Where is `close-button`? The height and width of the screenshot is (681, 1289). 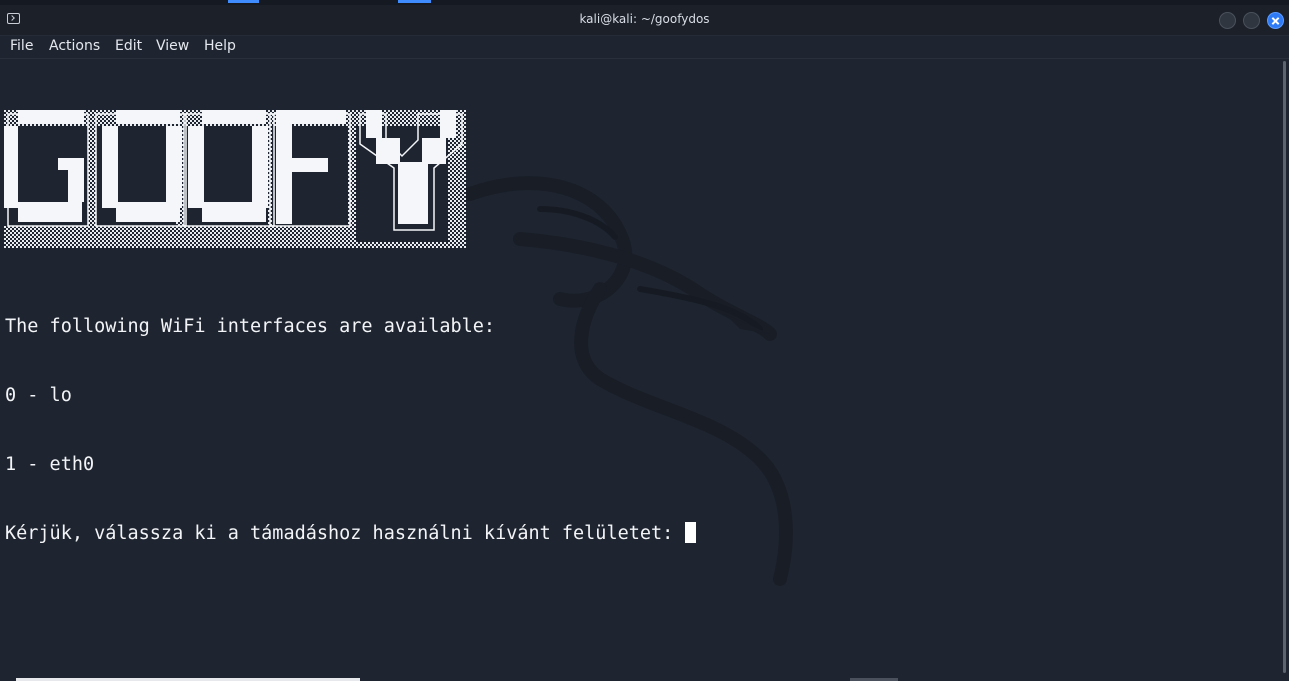 close-button is located at coordinates (1275, 20).